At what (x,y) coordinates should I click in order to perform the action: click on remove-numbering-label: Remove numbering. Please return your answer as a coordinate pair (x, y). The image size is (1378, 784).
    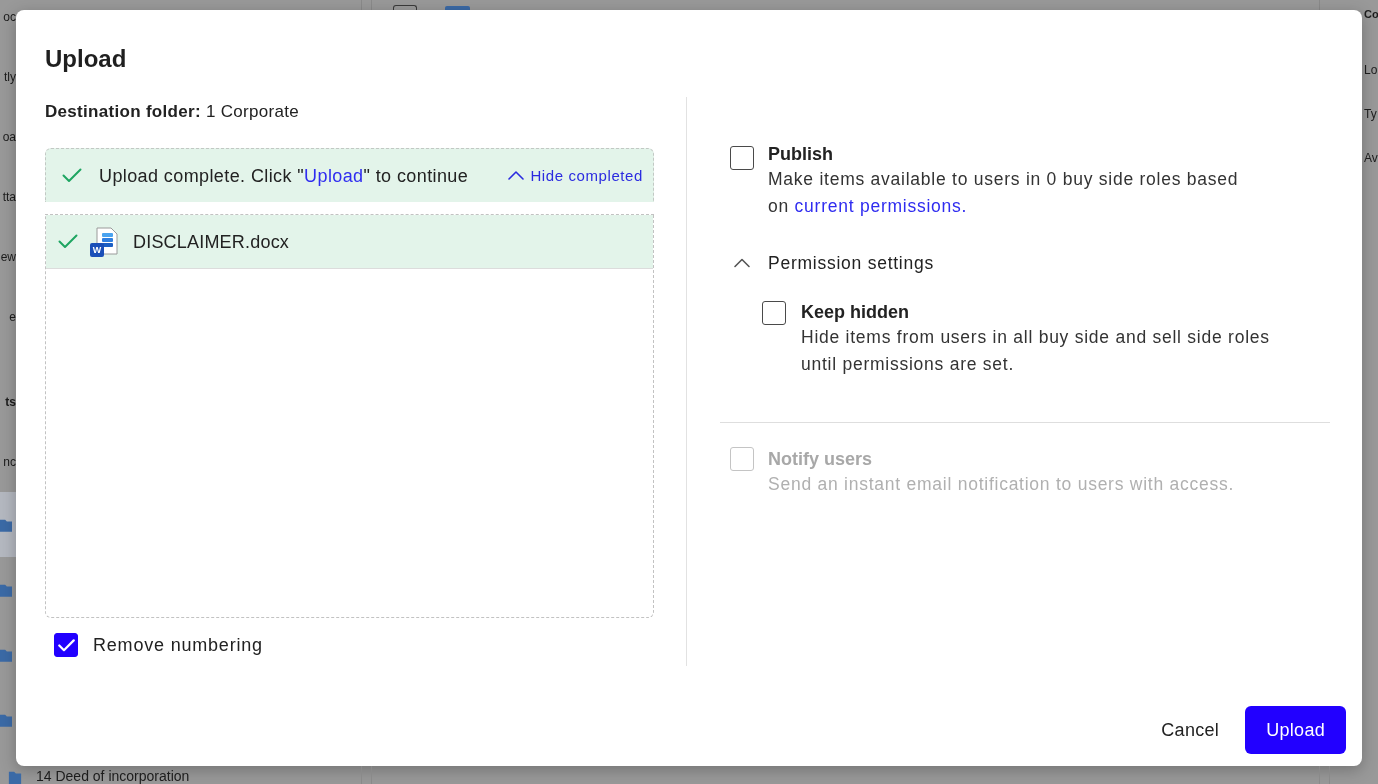
    Looking at the image, I should click on (178, 645).